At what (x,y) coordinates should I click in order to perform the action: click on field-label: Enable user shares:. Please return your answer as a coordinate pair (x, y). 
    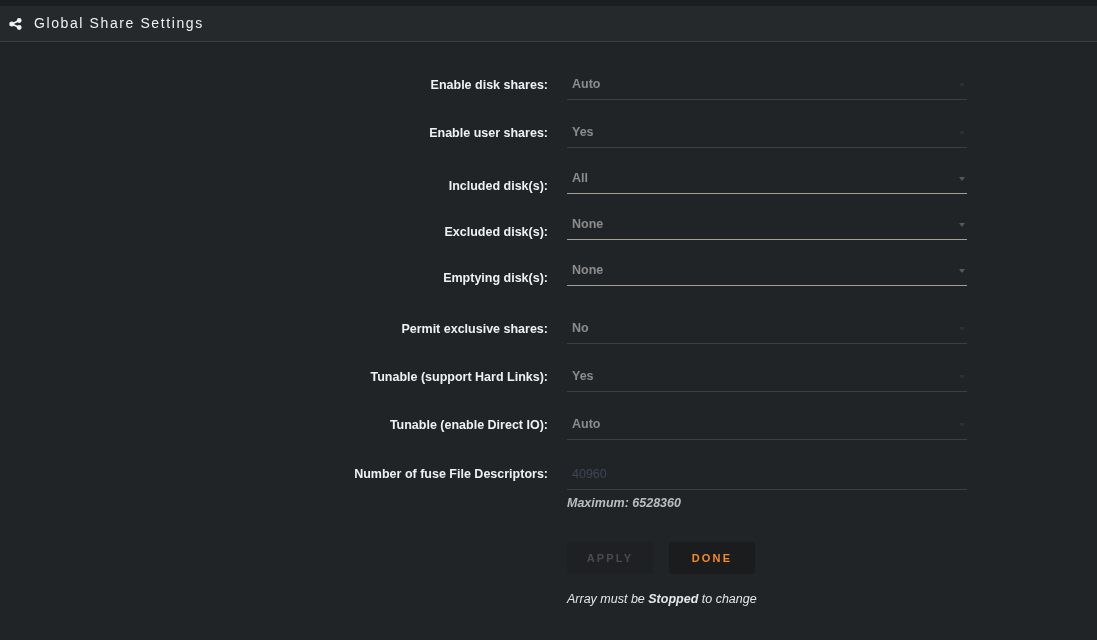
    Looking at the image, I should click on (488, 133).